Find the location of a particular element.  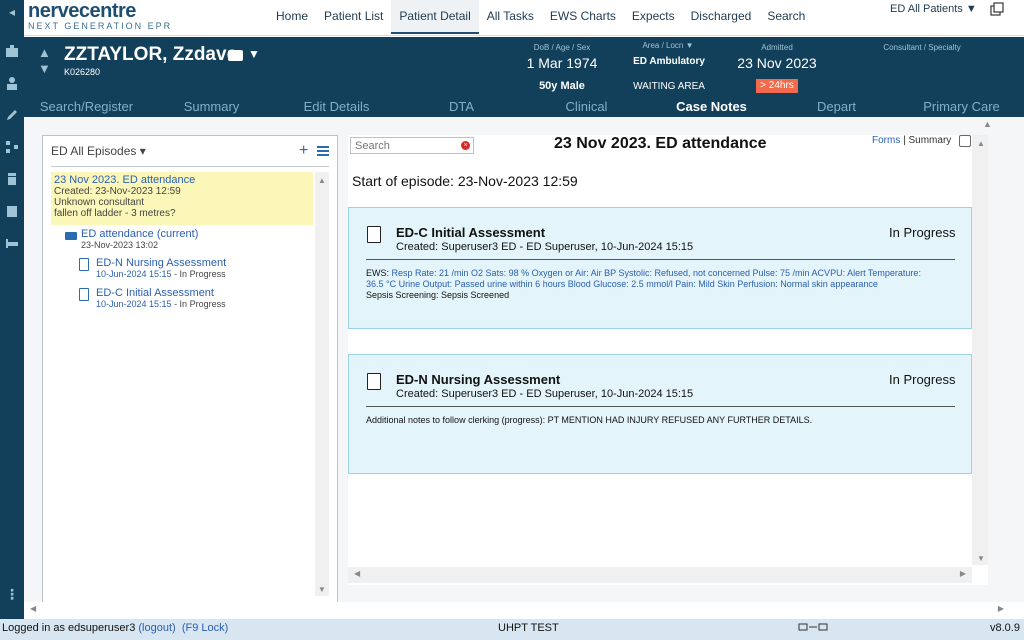

start-of-episode: Start of episode: 23-Nov-2023 12:59 is located at coordinates (465, 181).